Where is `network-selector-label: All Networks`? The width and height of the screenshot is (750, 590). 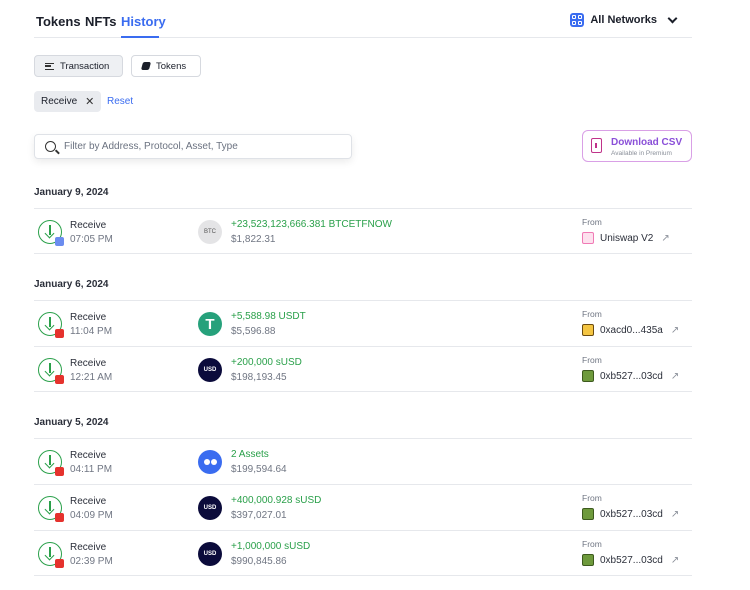 network-selector-label: All Networks is located at coordinates (623, 20).